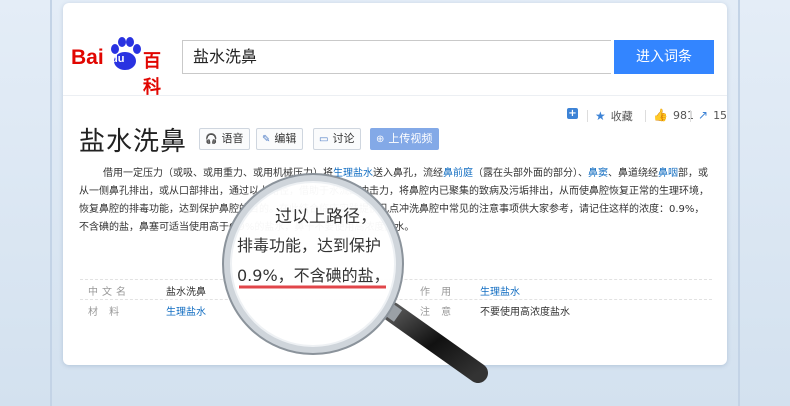 This screenshot has height=406, width=790. What do you see at coordinates (133, 142) in the screenshot?
I see `page-title: 盐水洗鼻` at bounding box center [133, 142].